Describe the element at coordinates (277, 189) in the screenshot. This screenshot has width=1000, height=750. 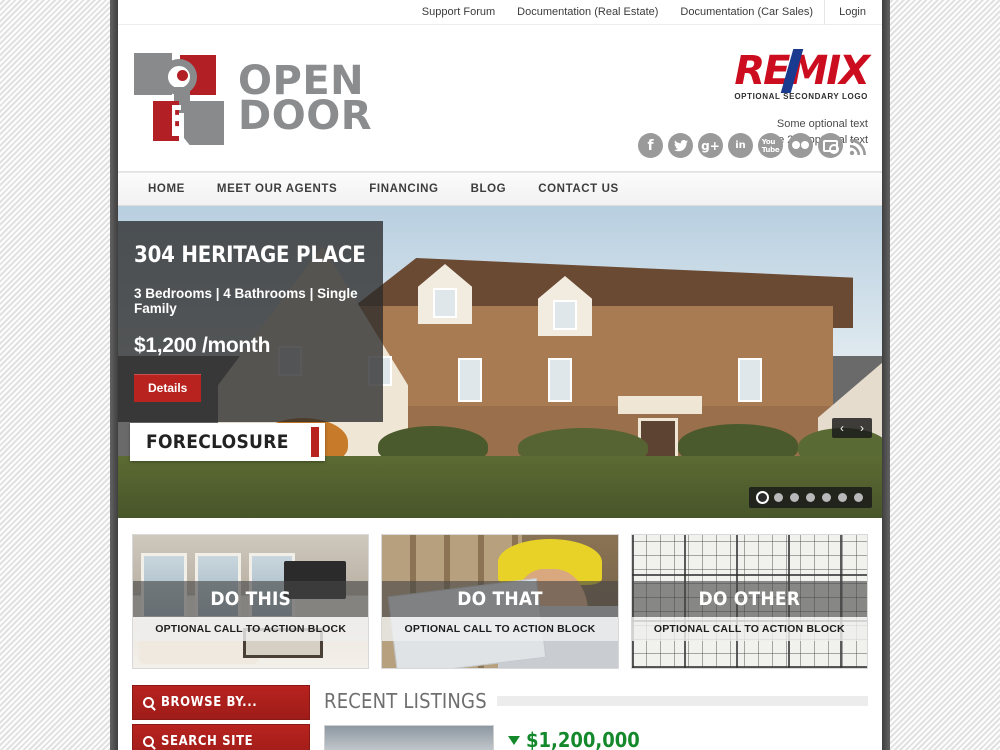
I see `nav-item-meet-our-agents: MEET OUR AGENTS` at that location.